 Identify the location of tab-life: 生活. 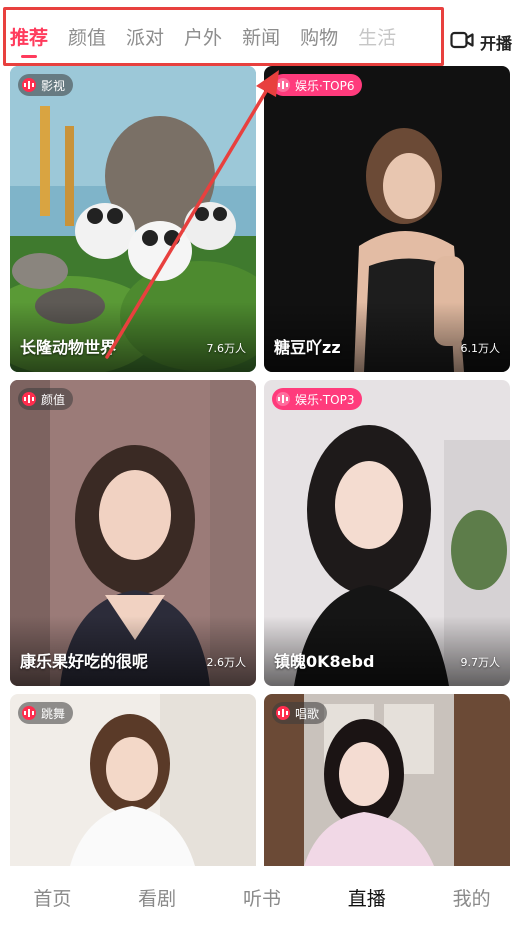
(377, 38).